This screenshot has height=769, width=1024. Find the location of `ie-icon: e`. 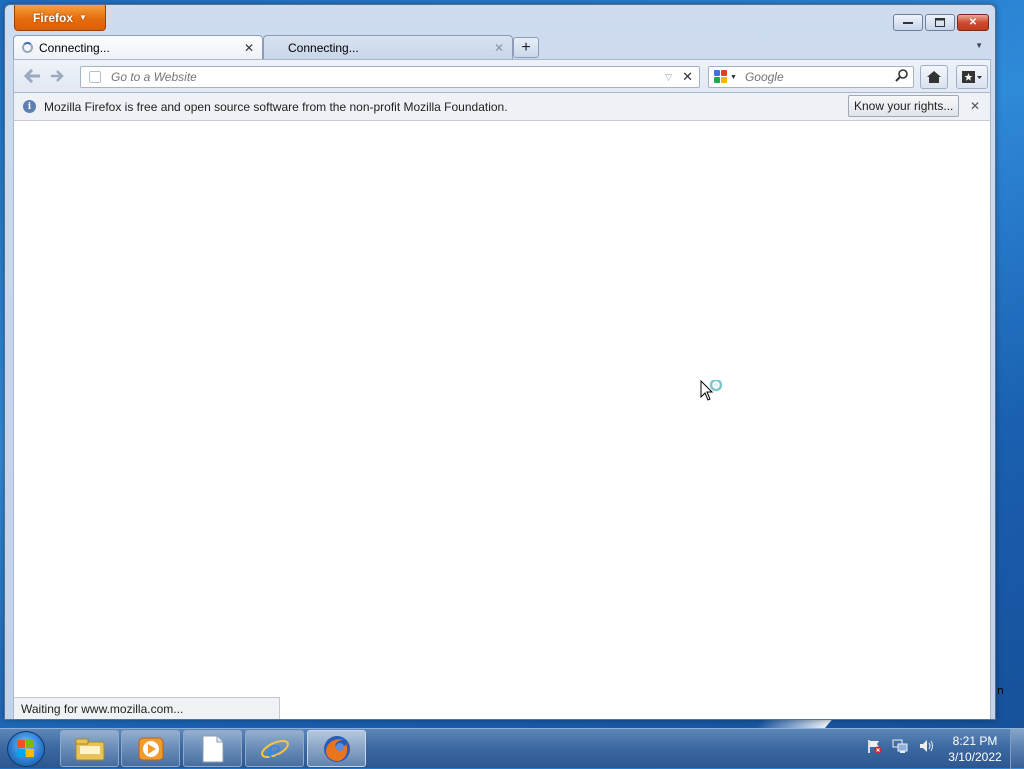

ie-icon: e is located at coordinates (274, 749).